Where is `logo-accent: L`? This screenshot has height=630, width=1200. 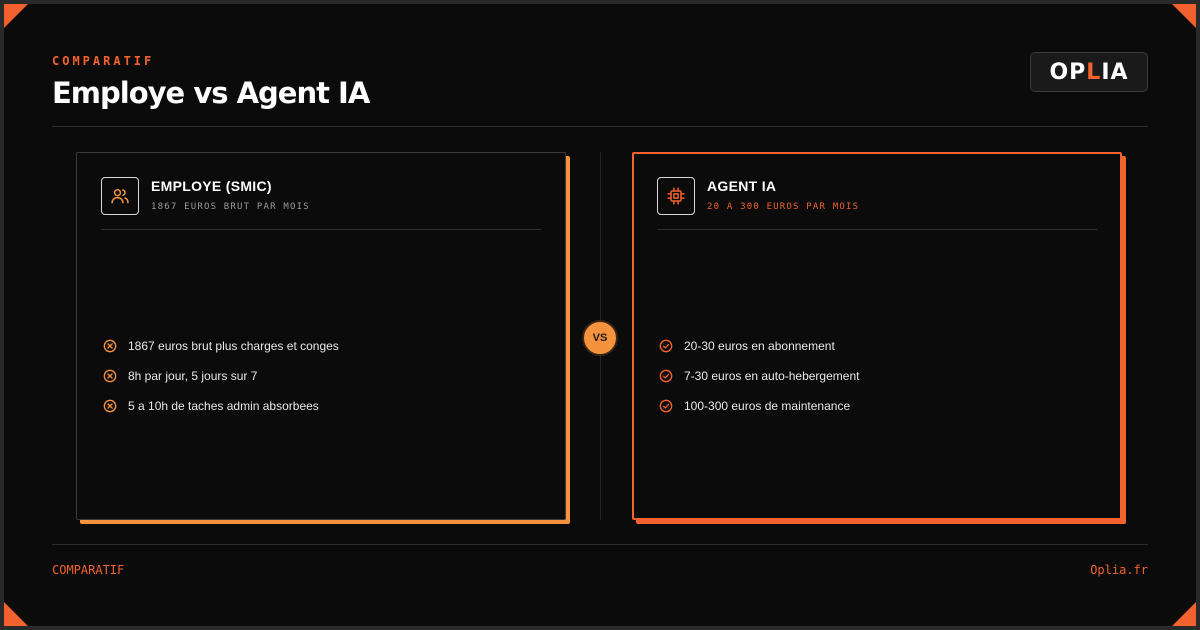 logo-accent: L is located at coordinates (1094, 72).